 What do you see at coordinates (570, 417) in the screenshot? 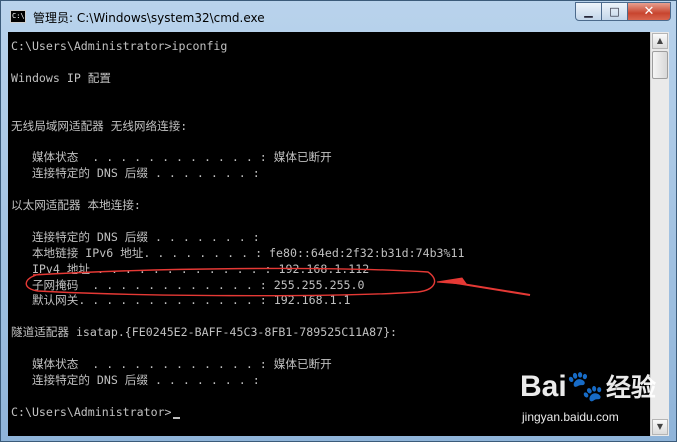
I see `watermark-url: jingyan.baidu.com` at bounding box center [570, 417].